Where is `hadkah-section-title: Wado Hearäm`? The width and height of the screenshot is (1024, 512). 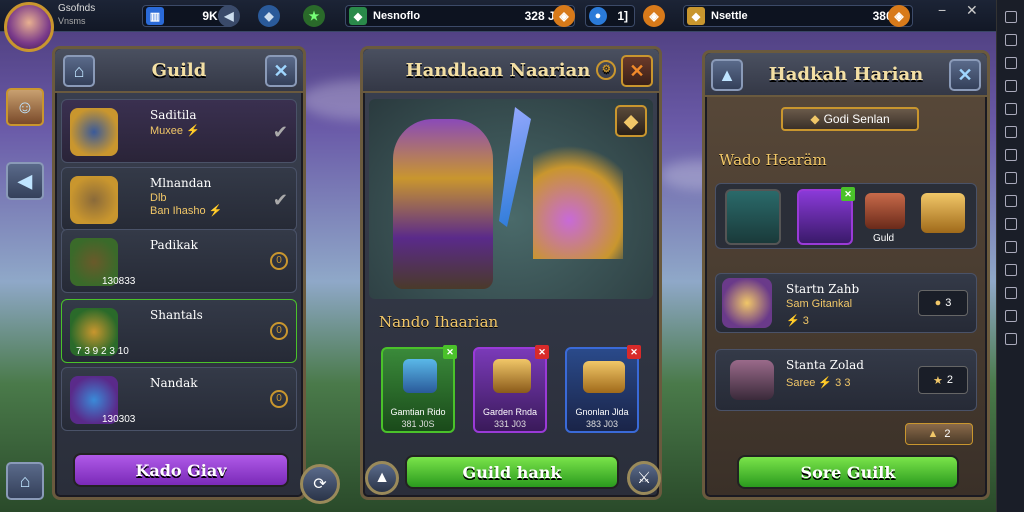
hadkah-section-title: Wado Hearäm is located at coordinates (773, 160).